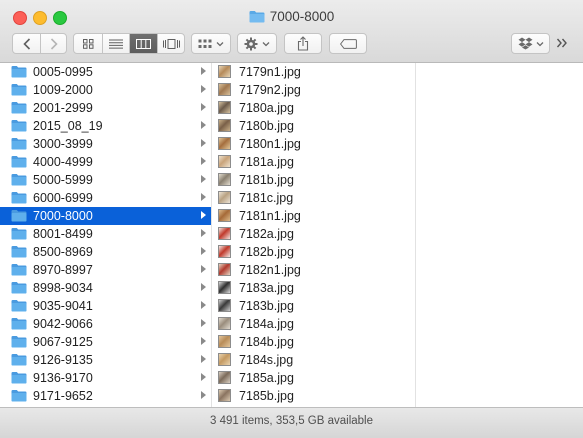  Describe the element at coordinates (105, 72) in the screenshot. I see `folder-row: 0005-0995` at that location.